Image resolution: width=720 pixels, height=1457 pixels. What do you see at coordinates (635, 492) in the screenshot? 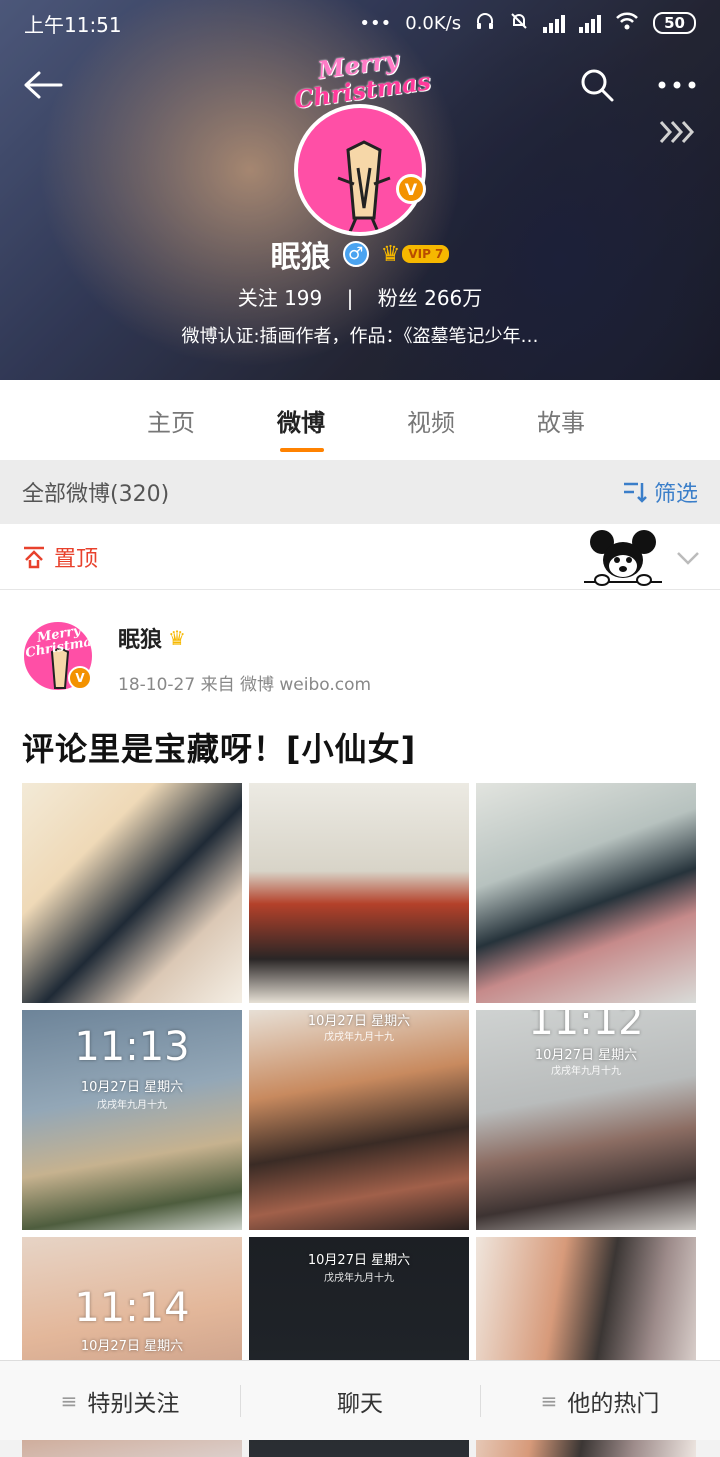
I see `filter-icon` at bounding box center [635, 492].